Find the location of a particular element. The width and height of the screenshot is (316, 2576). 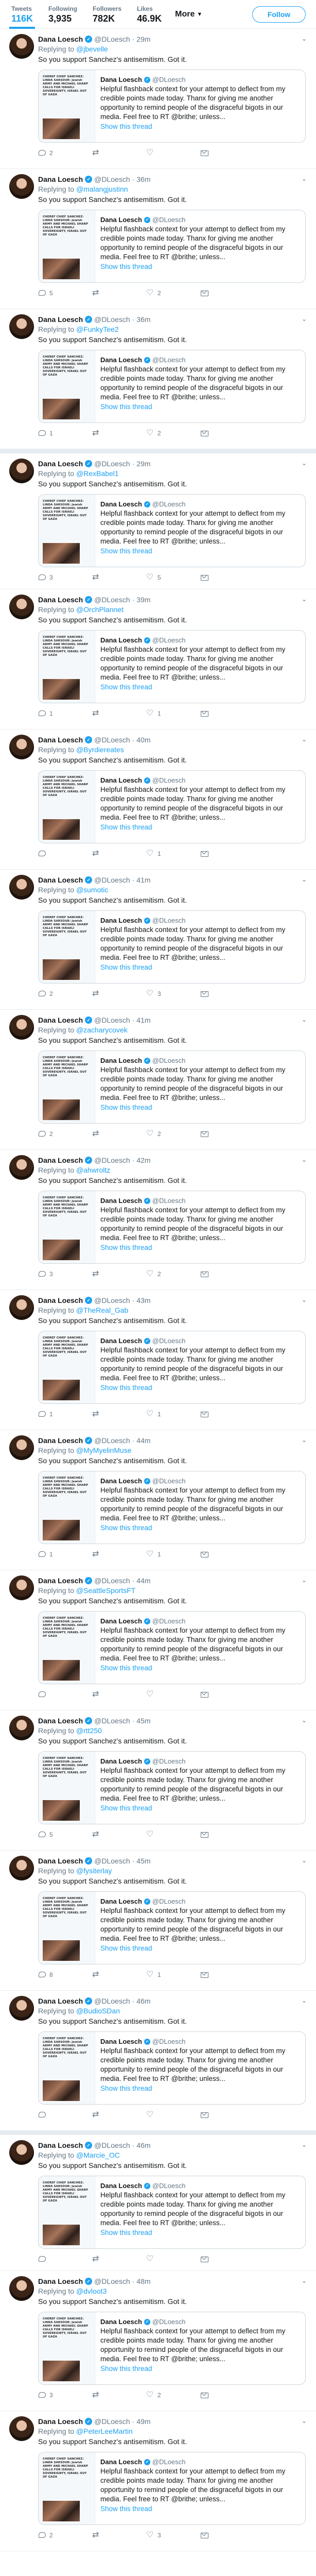

replying-to-link: @TheReal_Gab is located at coordinates (102, 1310).